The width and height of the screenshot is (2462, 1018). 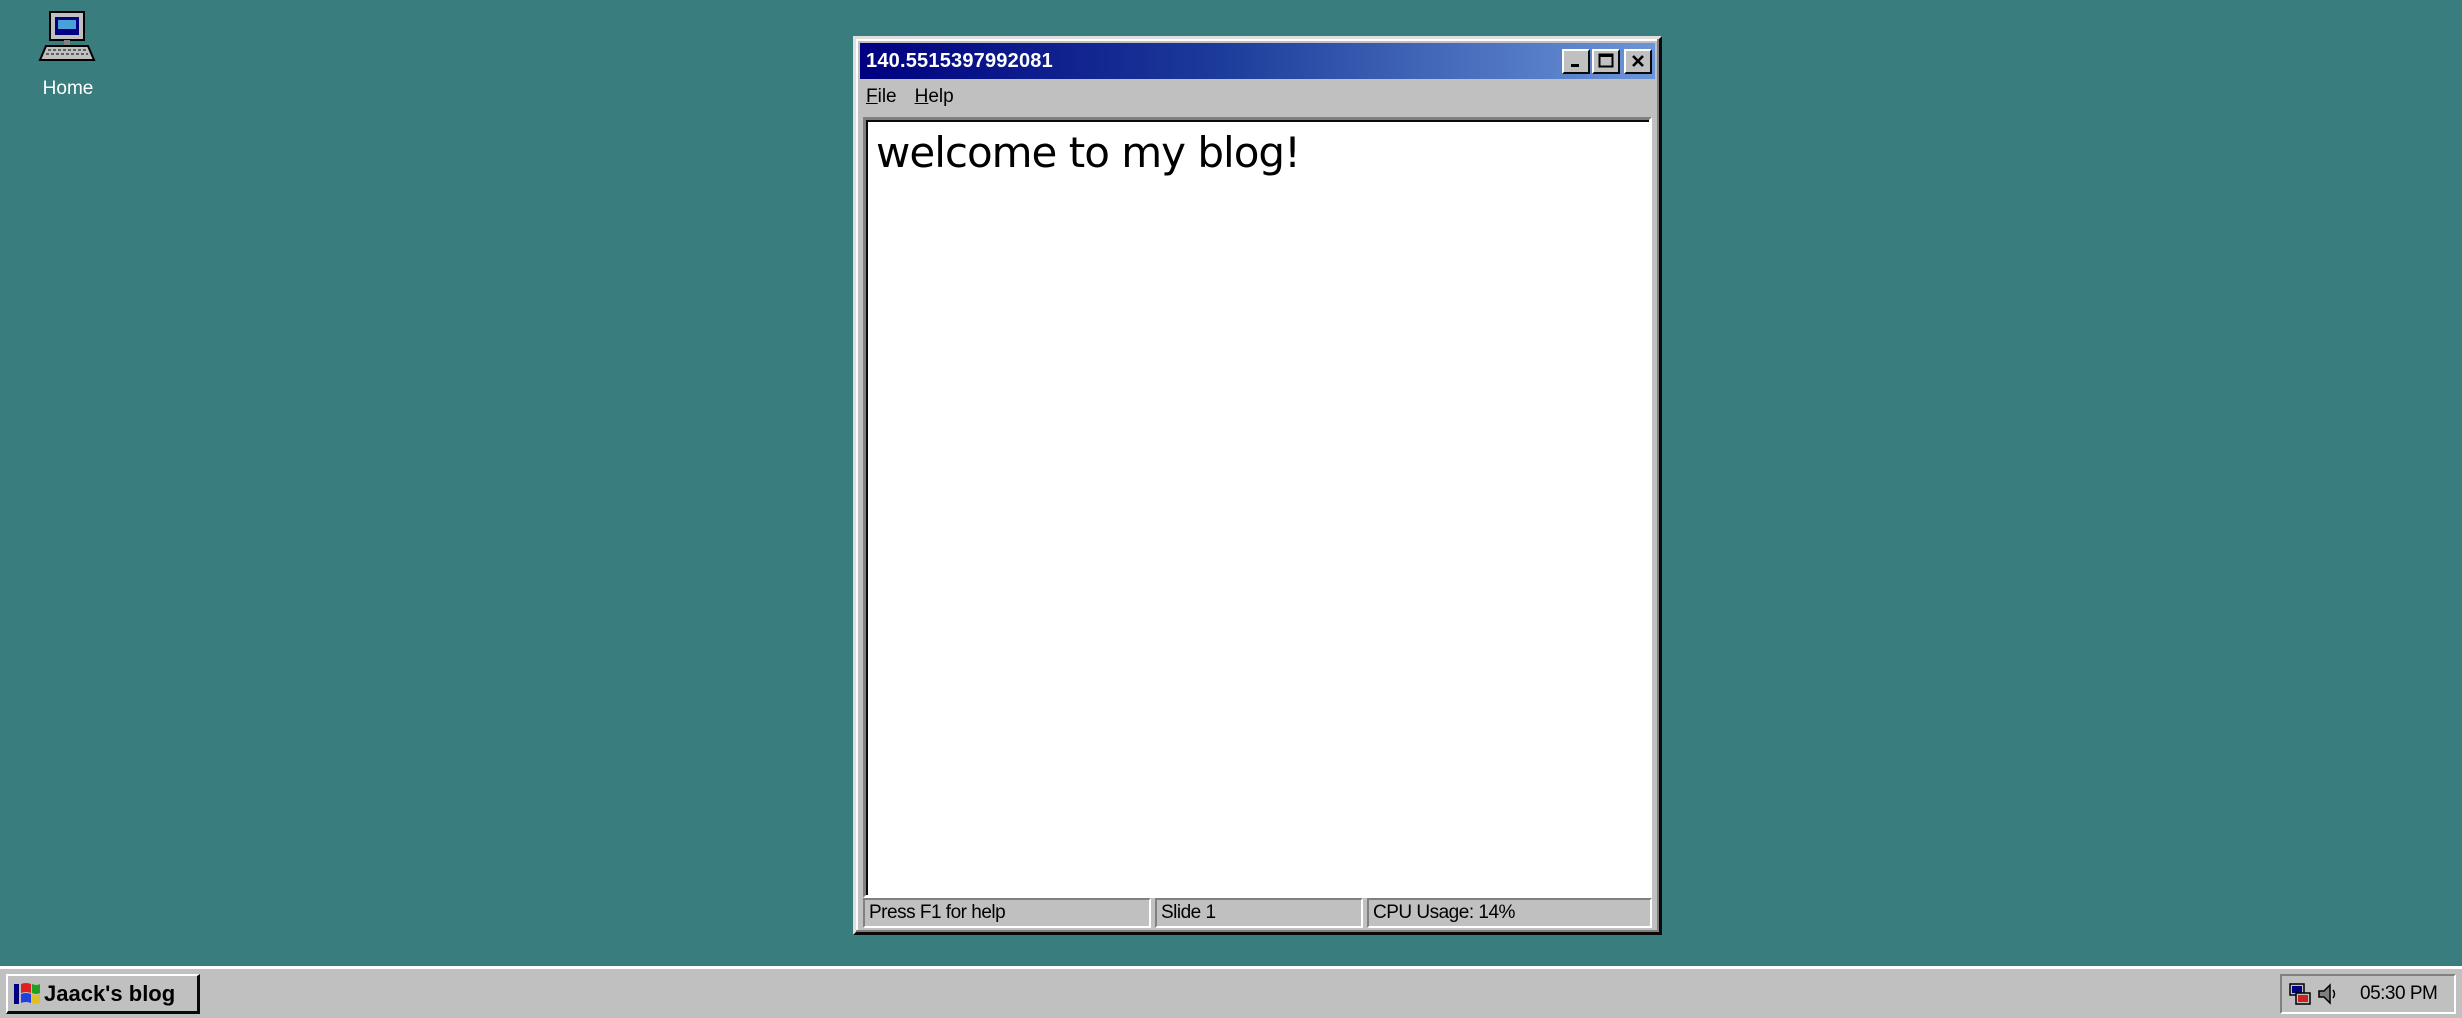 I want to click on maximize-button, so click(x=1606, y=61).